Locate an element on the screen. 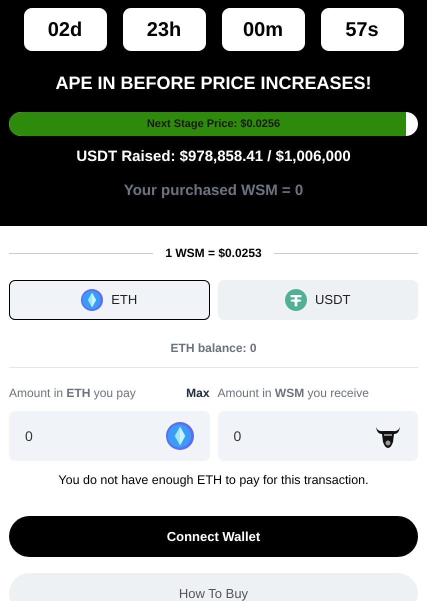  how-to-buy-button: How To Buy is located at coordinates (213, 586).